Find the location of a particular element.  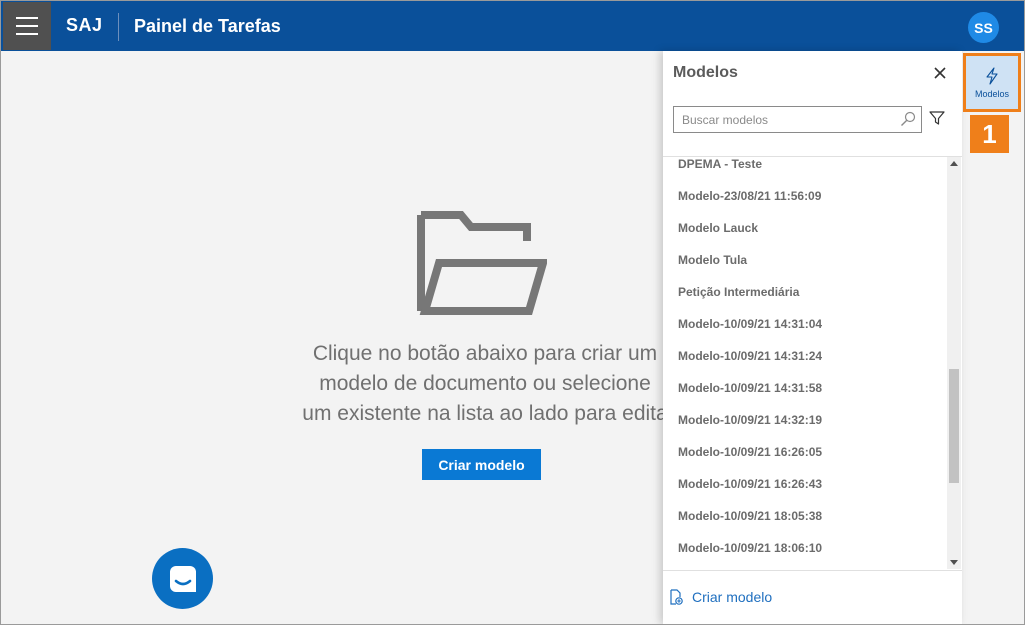

hamburger-menu-button is located at coordinates (27, 26).